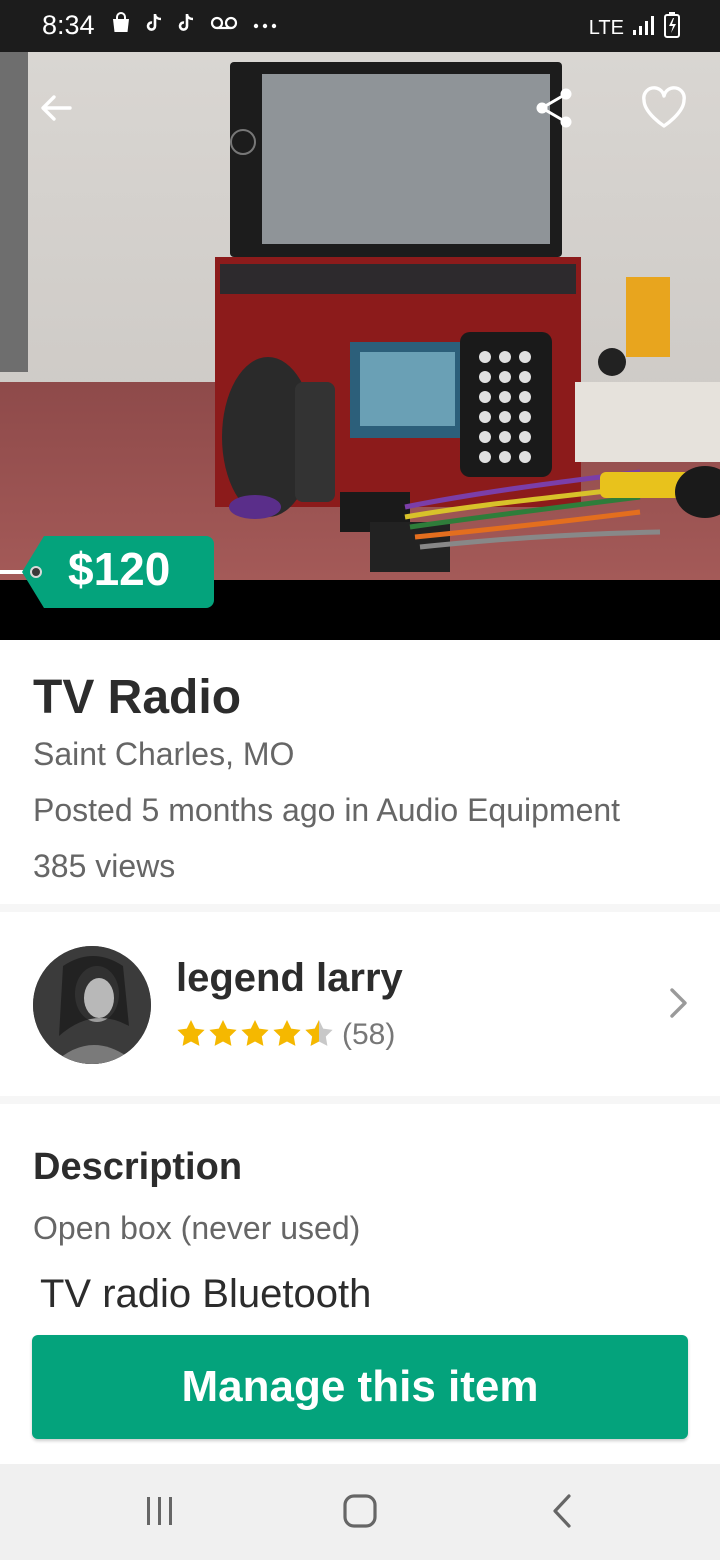  What do you see at coordinates (369, 1034) in the screenshot?
I see `rating-count: (58)` at bounding box center [369, 1034].